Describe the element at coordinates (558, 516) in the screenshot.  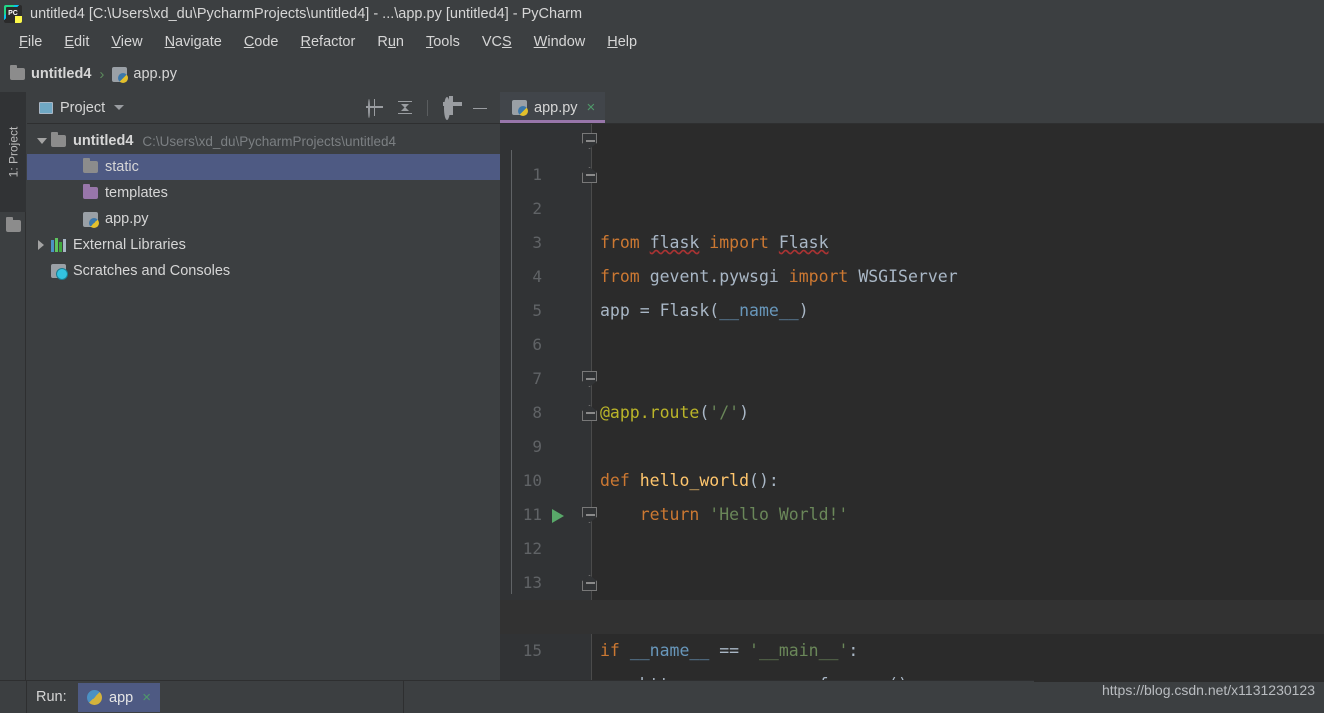
I see `run-gutter-icon` at that location.